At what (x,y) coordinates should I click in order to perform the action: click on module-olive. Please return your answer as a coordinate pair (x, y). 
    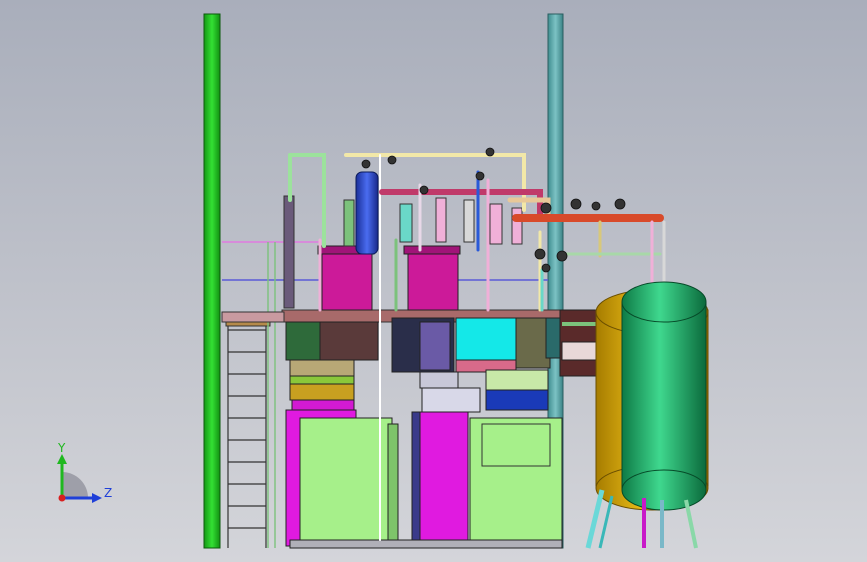
    Looking at the image, I should click on (533, 343).